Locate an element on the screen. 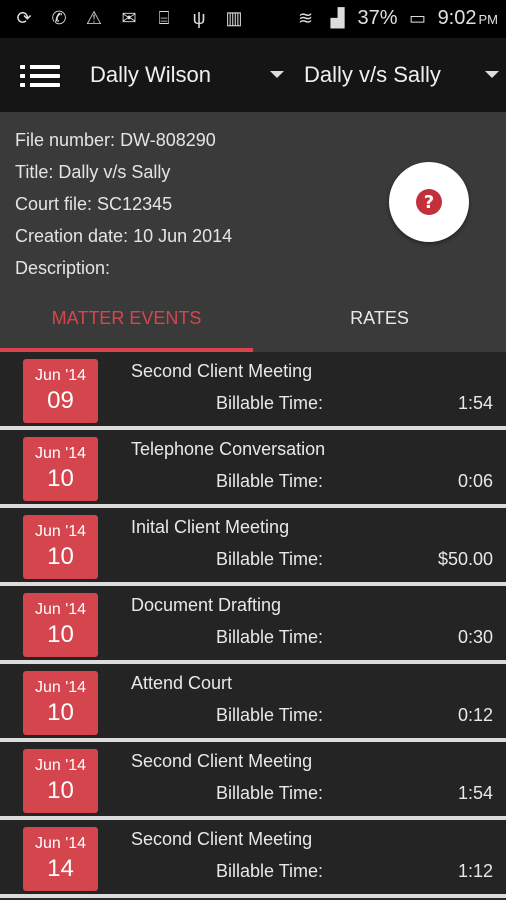  file-number-row: File number: DW-808290 is located at coordinates (115, 140).